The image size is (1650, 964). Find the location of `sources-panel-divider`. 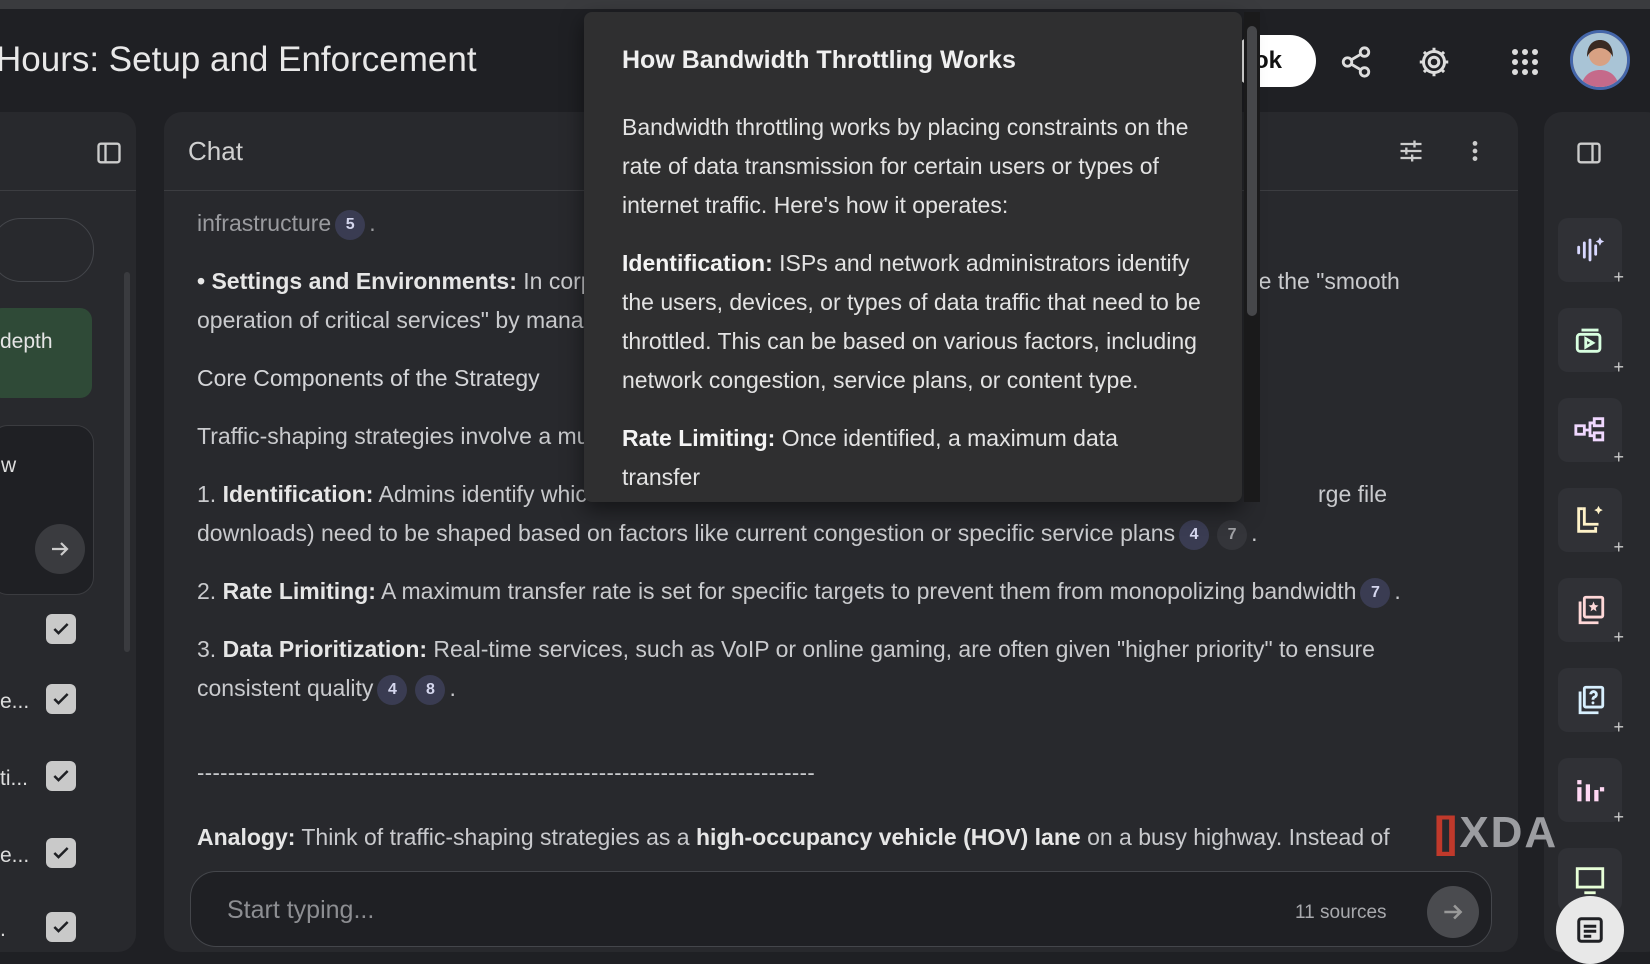

sources-panel-divider is located at coordinates (68, 190).